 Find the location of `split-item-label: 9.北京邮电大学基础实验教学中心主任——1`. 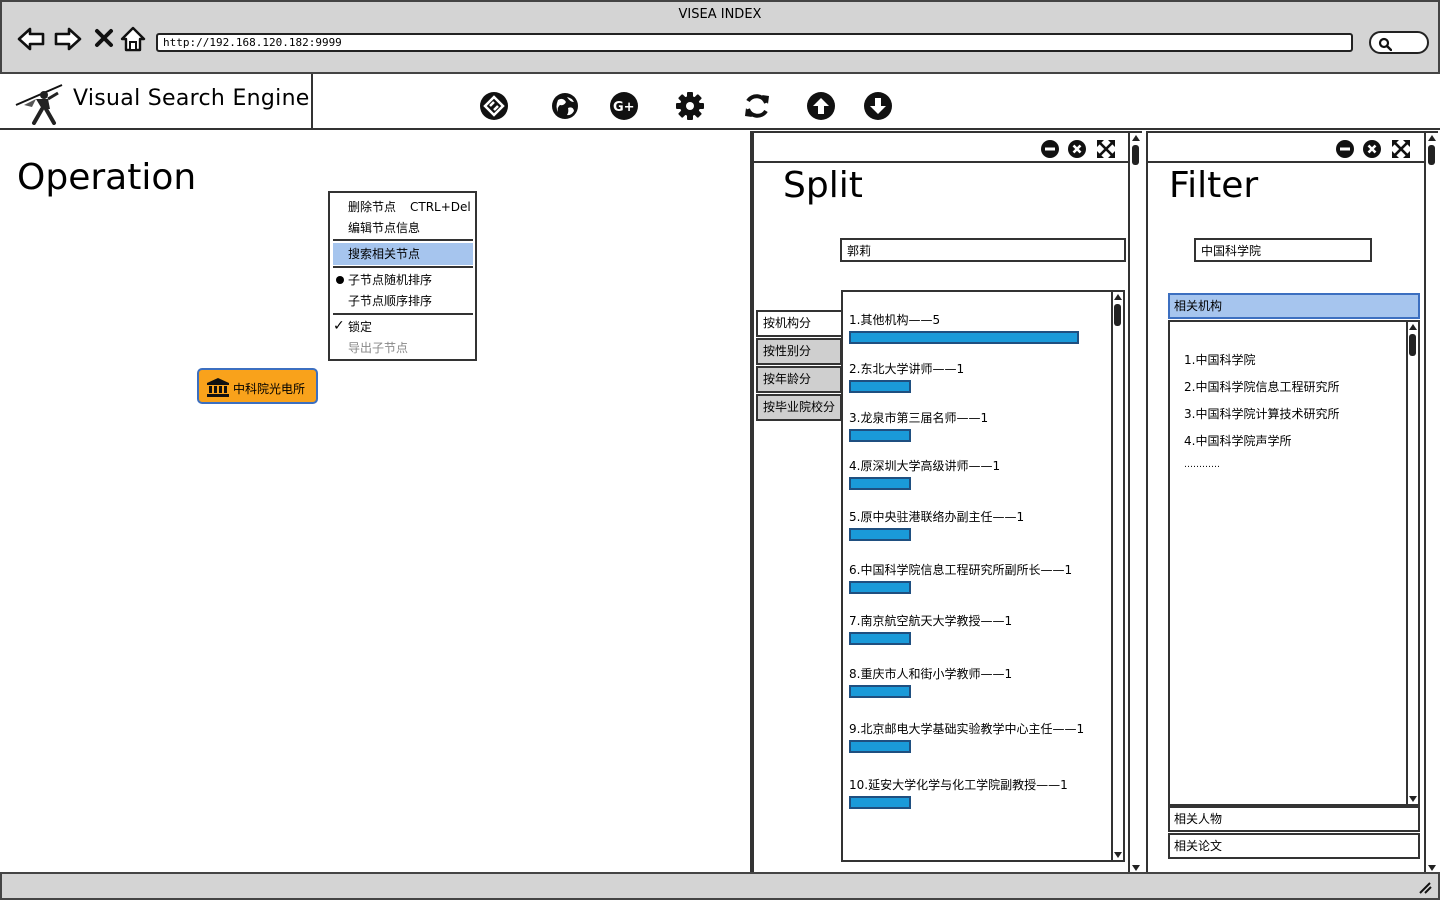

split-item-label: 9.北京邮电大学基础实验教学中心主任——1 is located at coordinates (966, 728).